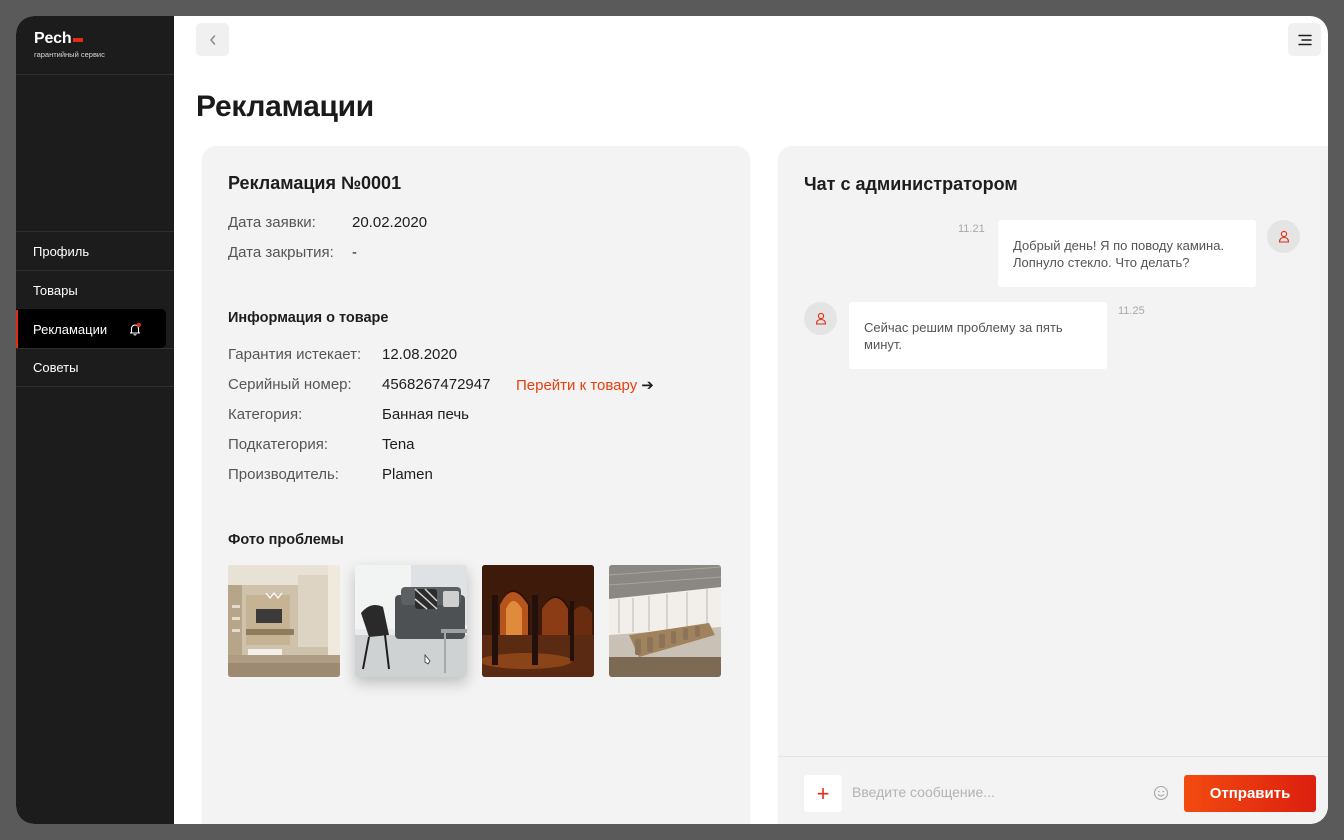 This screenshot has height=840, width=1344. I want to click on claim-date-value: 20.02.2020, so click(390, 222).